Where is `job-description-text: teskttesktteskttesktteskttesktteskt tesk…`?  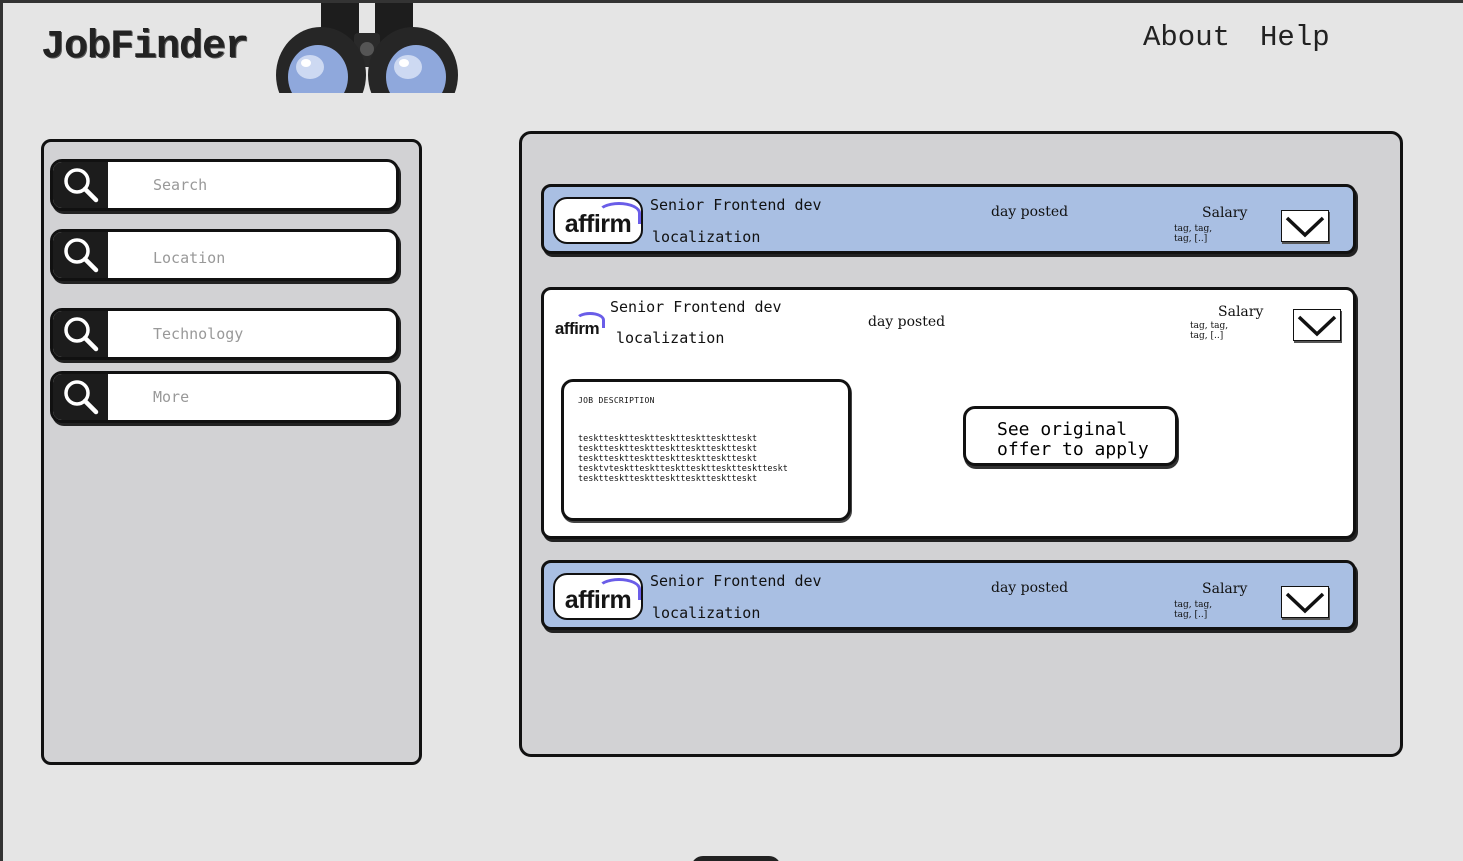
job-description-text: teskttesktteskttesktteskttesktteskt tesk… is located at coordinates (683, 459).